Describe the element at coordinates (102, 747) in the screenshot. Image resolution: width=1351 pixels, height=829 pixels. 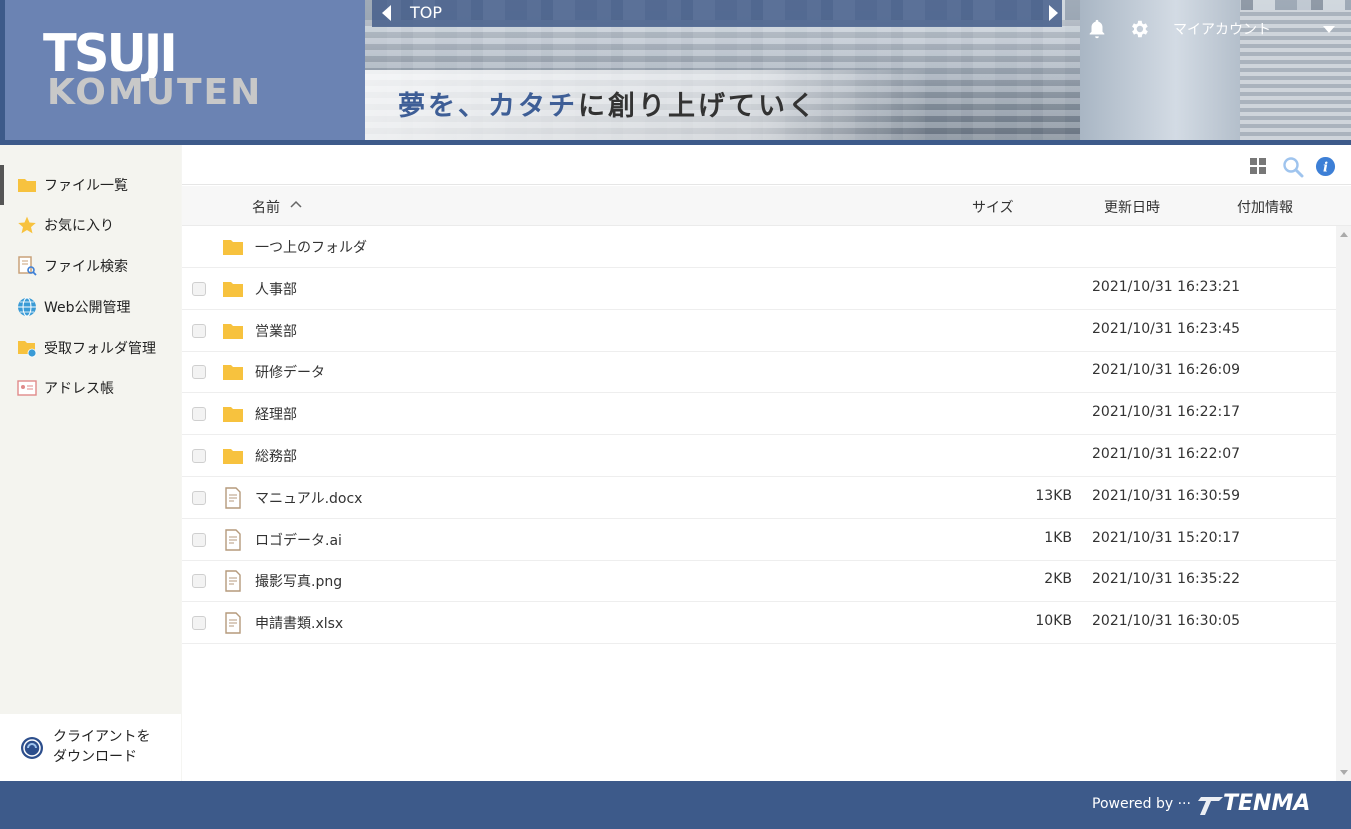
I see `client-download-label: クライアントを ダウンロード` at that location.